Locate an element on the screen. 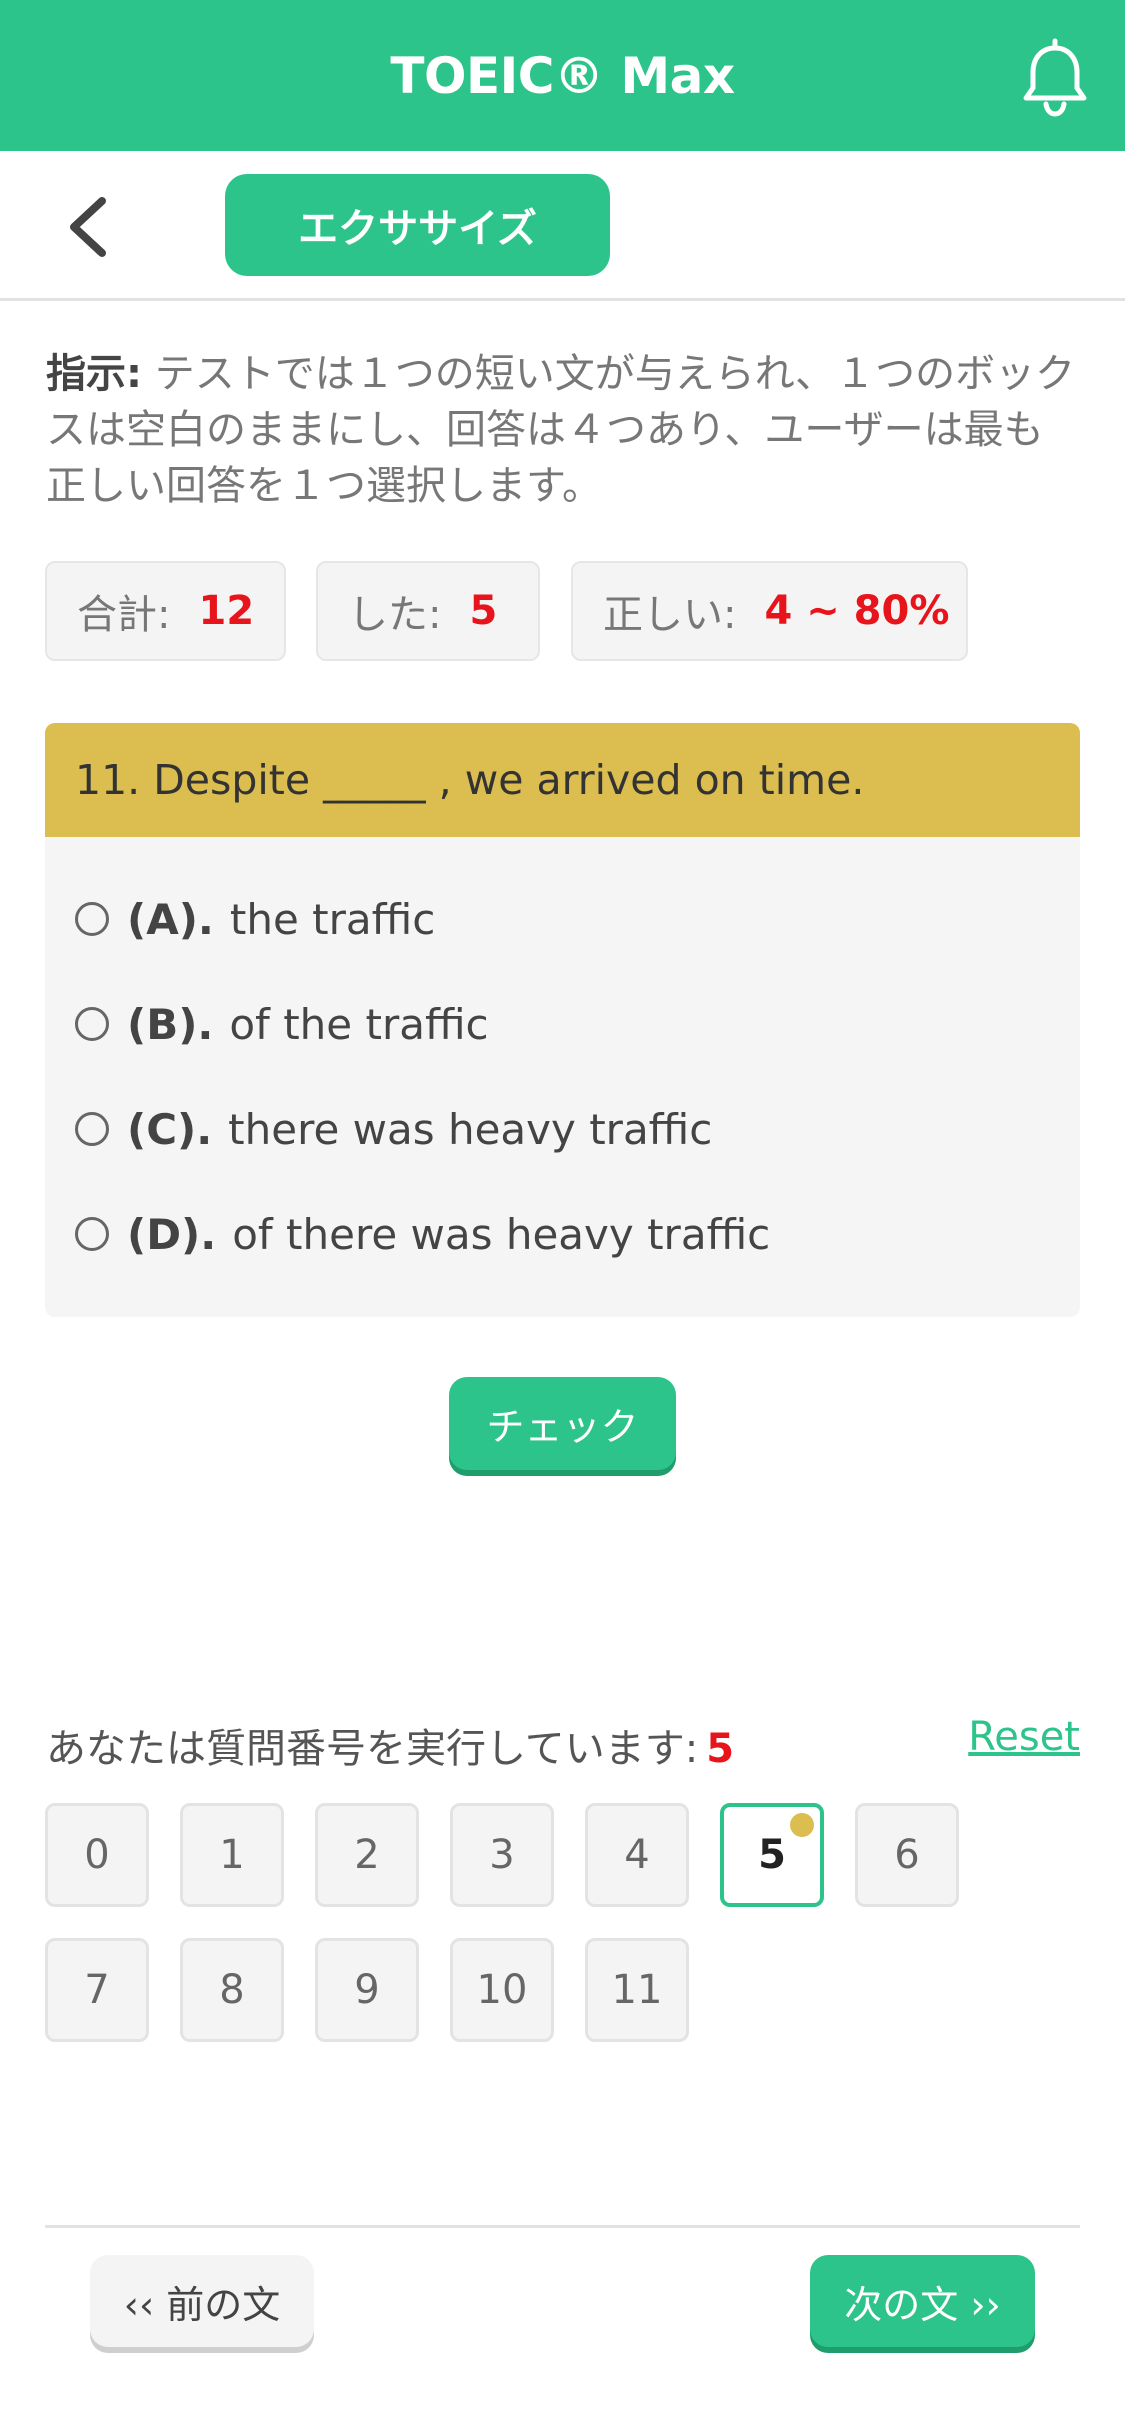 The width and height of the screenshot is (1125, 2436). option-a: (A). the traffic is located at coordinates (255, 919).